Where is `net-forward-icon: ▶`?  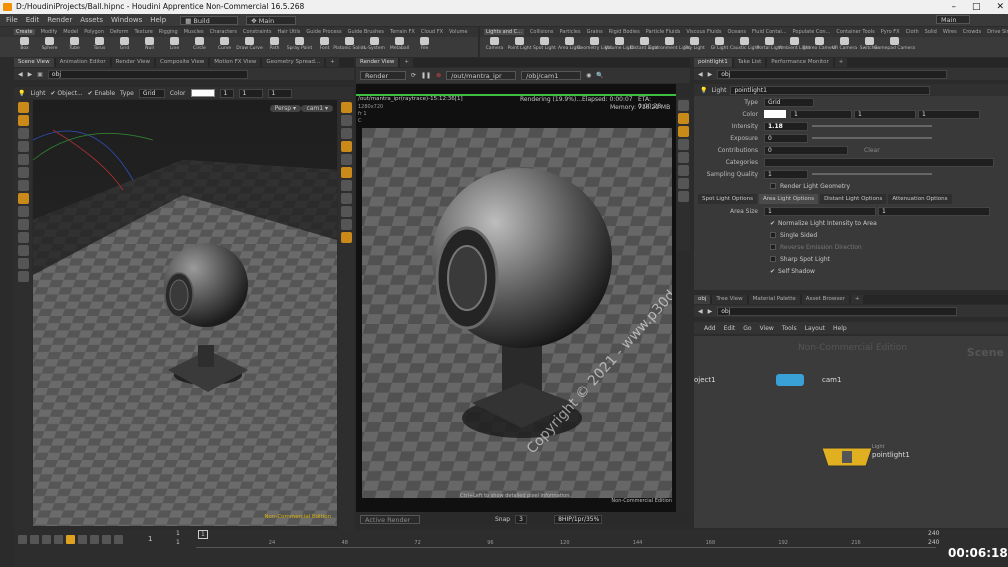
net-forward-icon: ▶ is located at coordinates (710, 311).